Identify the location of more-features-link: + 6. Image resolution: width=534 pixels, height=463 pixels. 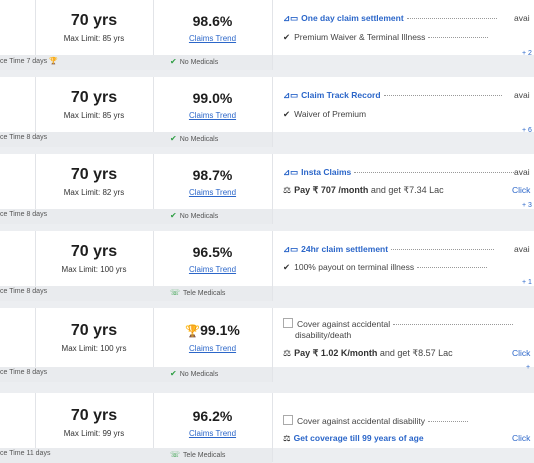
(527, 130).